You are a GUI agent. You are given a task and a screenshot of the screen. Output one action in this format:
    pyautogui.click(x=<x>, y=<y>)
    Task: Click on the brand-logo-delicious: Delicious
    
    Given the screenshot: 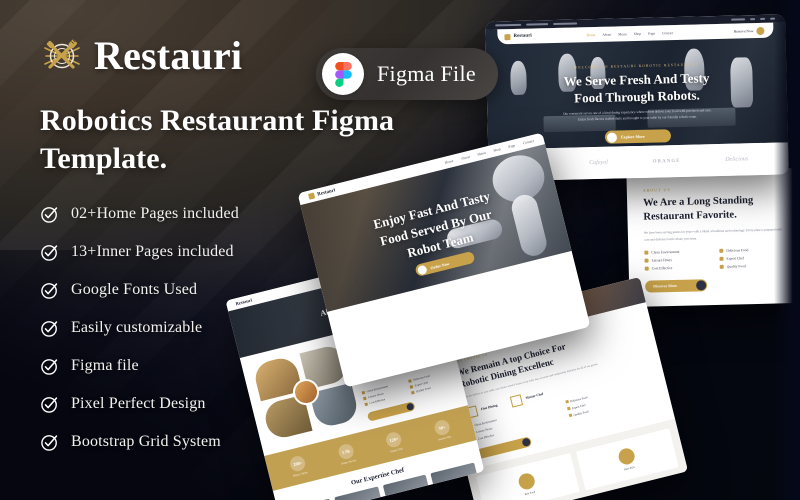 What is the action you would take?
    pyautogui.click(x=737, y=159)
    